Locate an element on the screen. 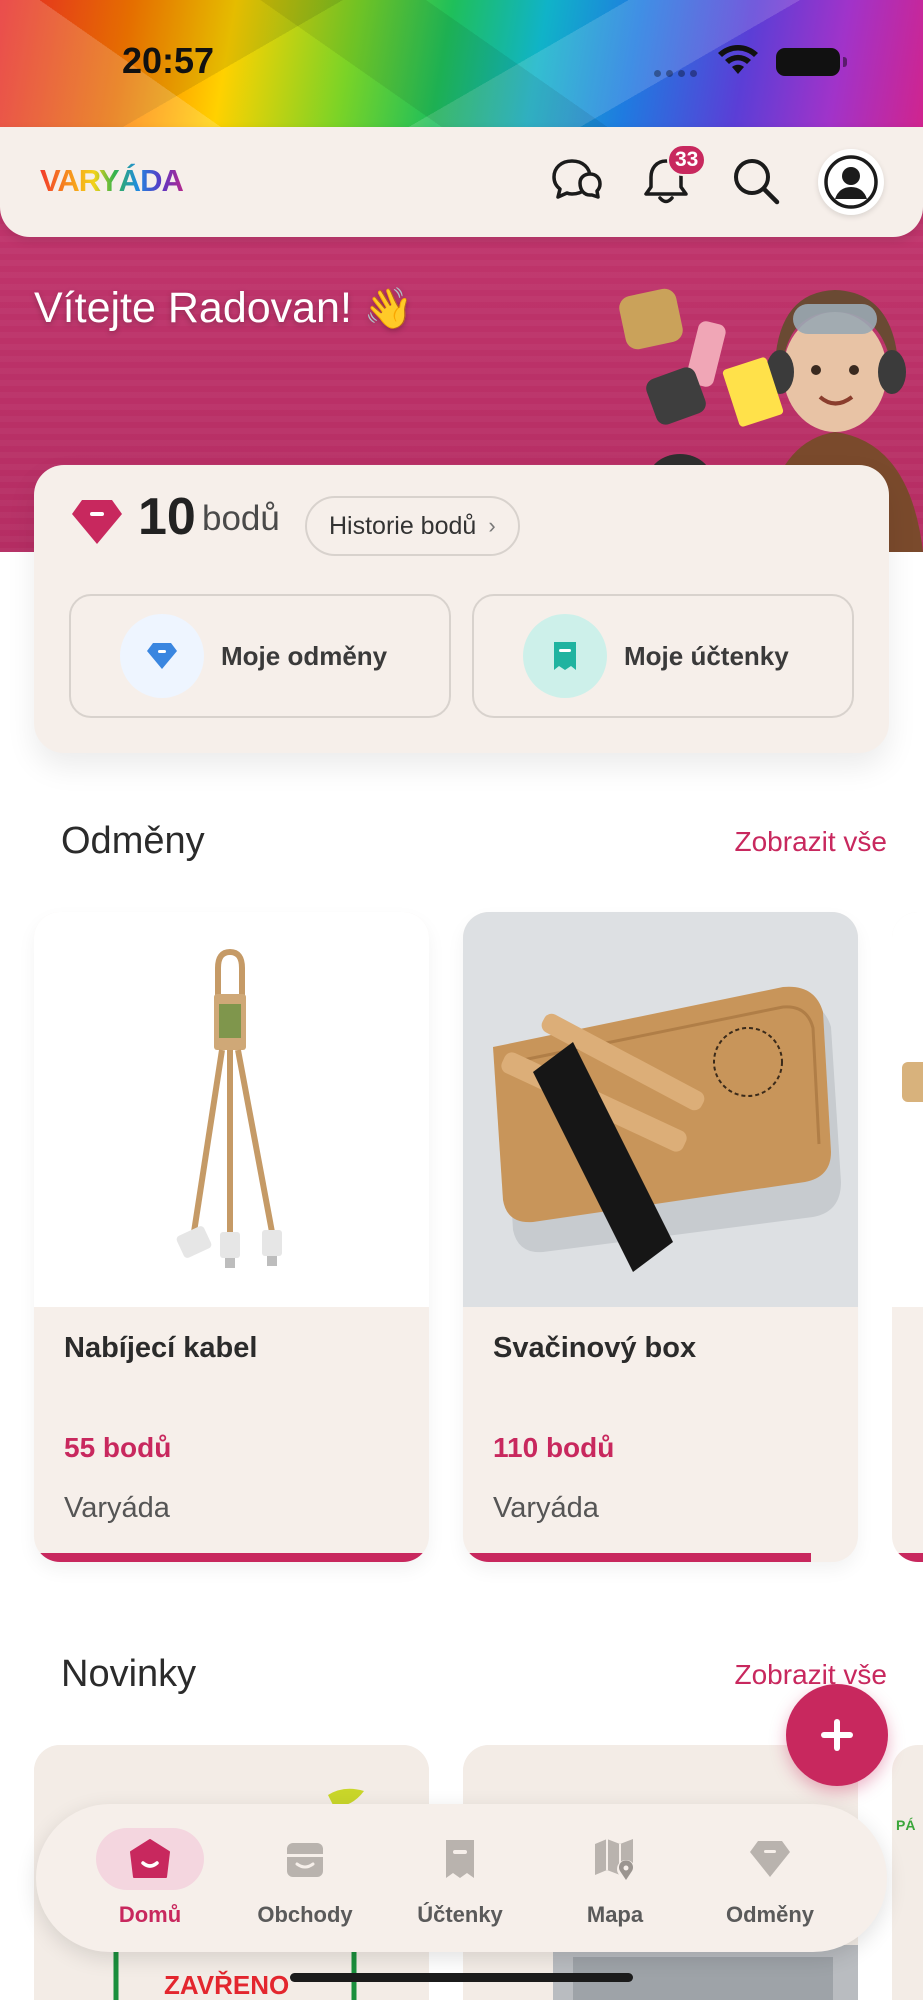 This screenshot has height=2000, width=923. reward-card-peek is located at coordinates (907, 1237).